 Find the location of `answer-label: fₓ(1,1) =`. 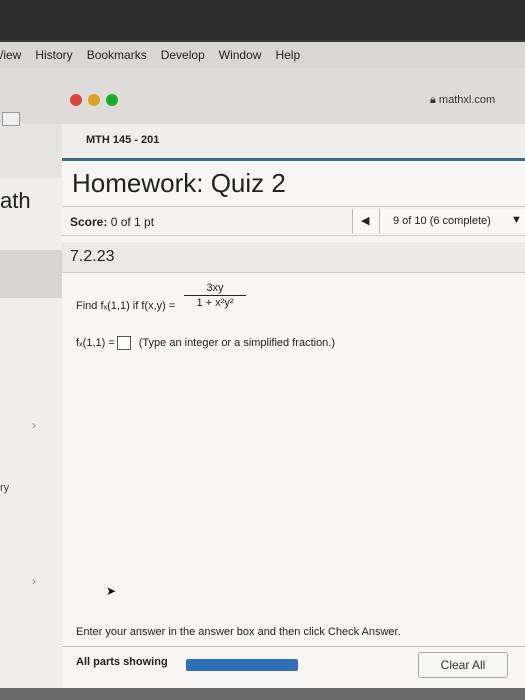

answer-label: fₓ(1,1) = is located at coordinates (95, 343).